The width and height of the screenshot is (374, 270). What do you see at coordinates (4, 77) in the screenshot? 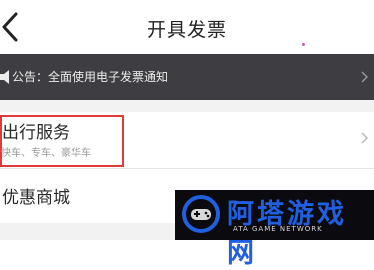
I see `speaker-icon` at bounding box center [4, 77].